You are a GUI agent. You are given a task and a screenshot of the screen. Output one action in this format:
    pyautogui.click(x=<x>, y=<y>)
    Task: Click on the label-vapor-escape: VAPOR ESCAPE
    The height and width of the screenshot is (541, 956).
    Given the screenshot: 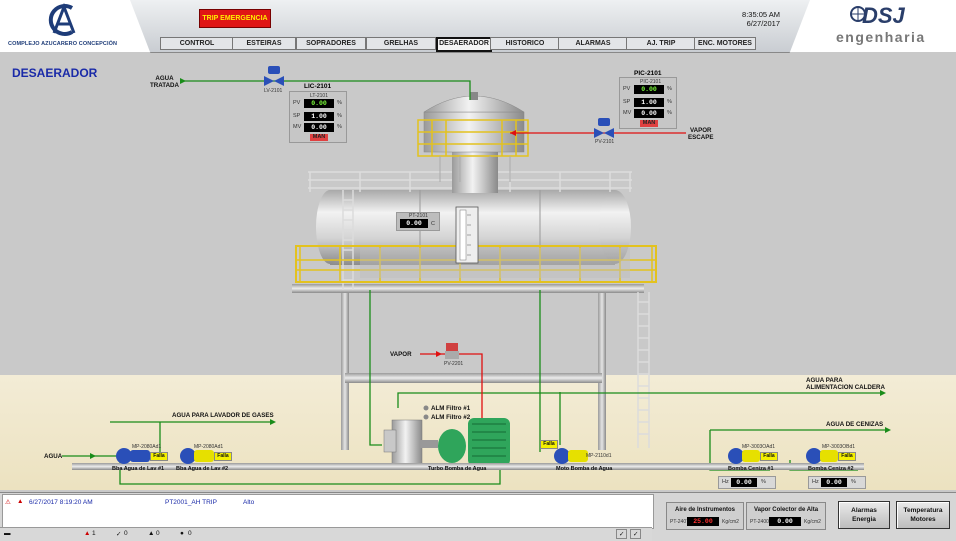 What is the action you would take?
    pyautogui.click(x=701, y=134)
    